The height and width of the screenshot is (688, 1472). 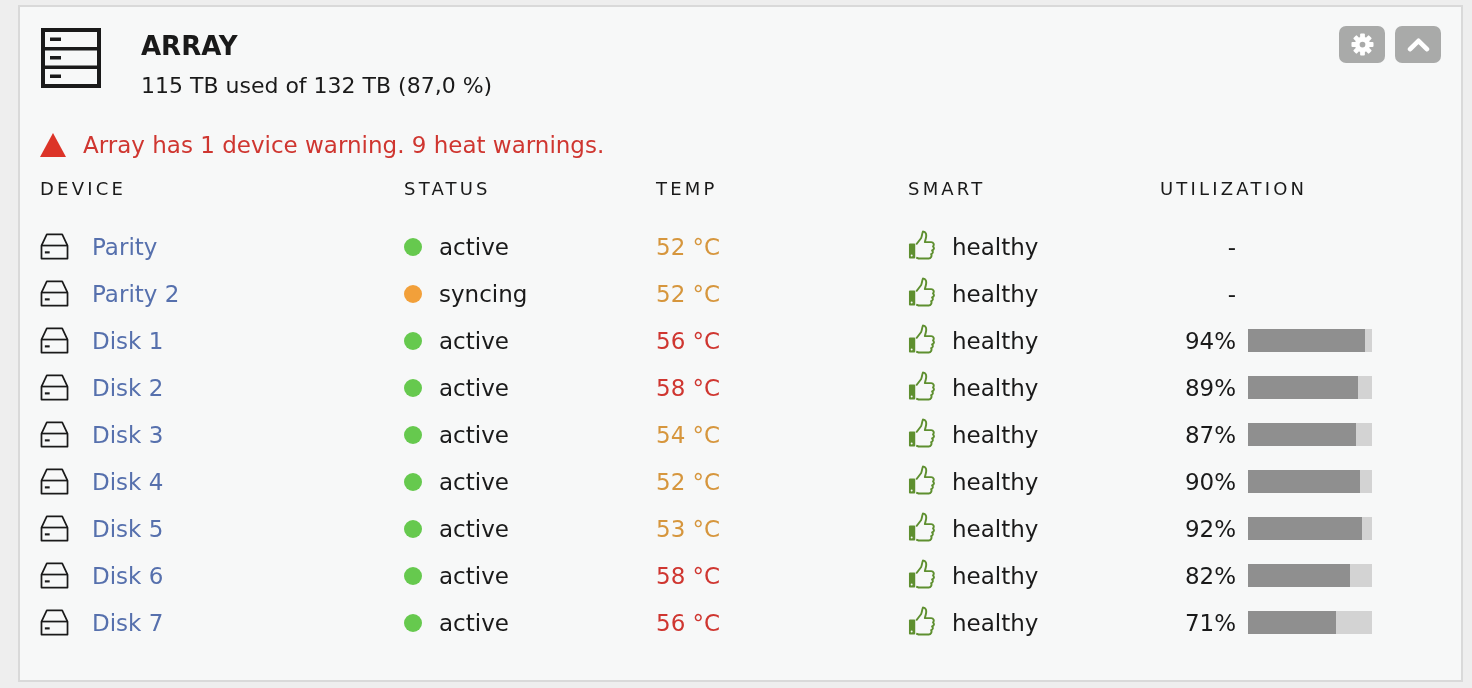 I want to click on utilization-percent: 87%, so click(x=1210, y=434).